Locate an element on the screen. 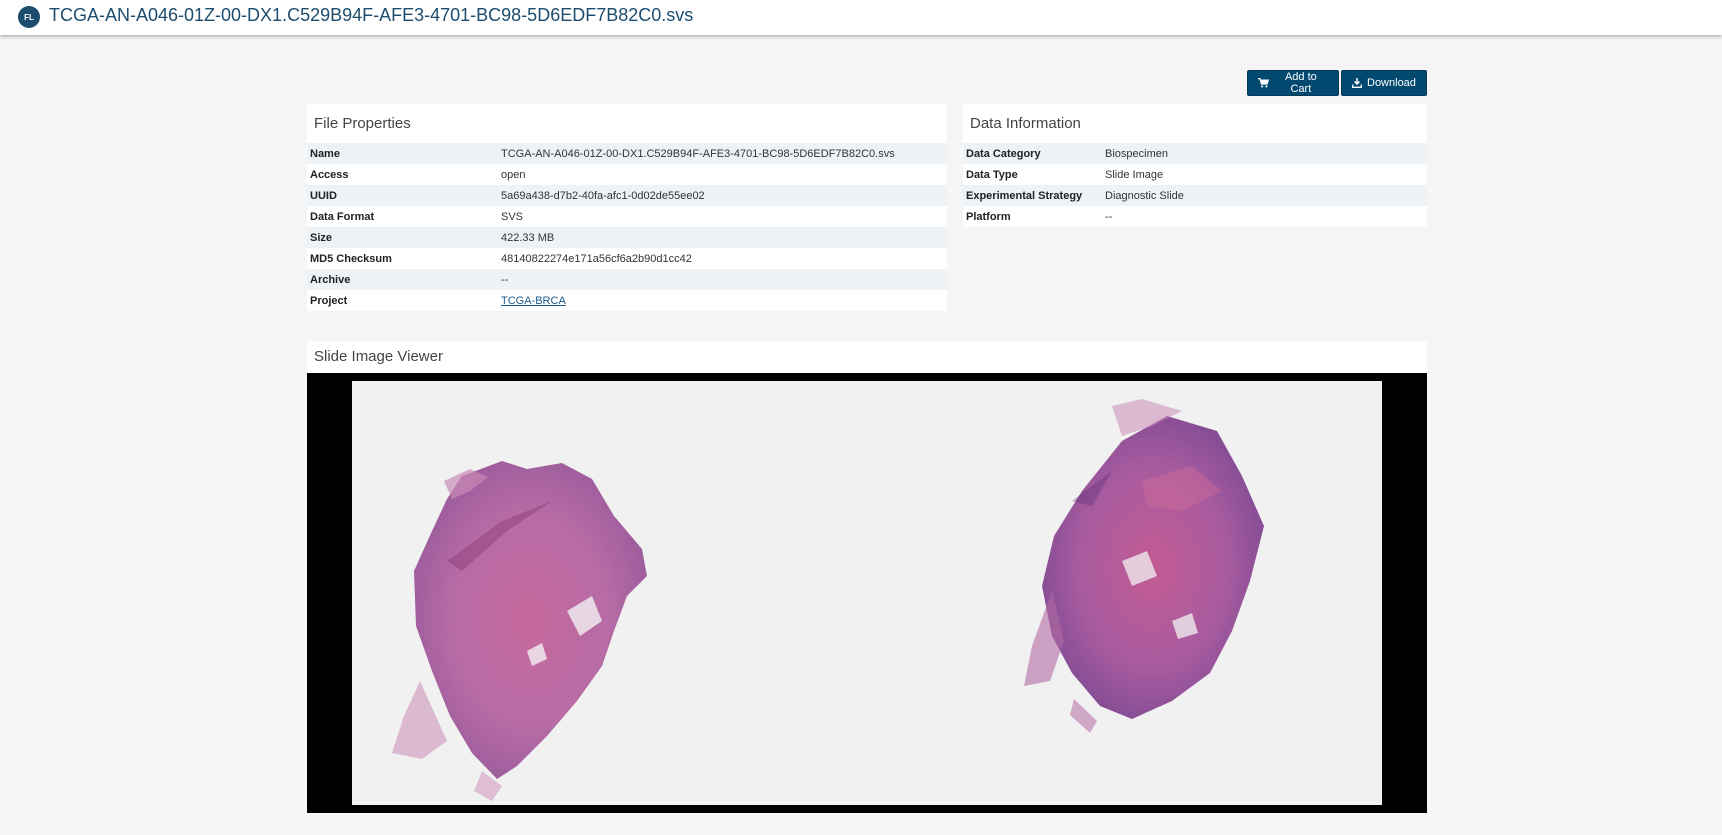  property-label: UUID is located at coordinates (402, 195).